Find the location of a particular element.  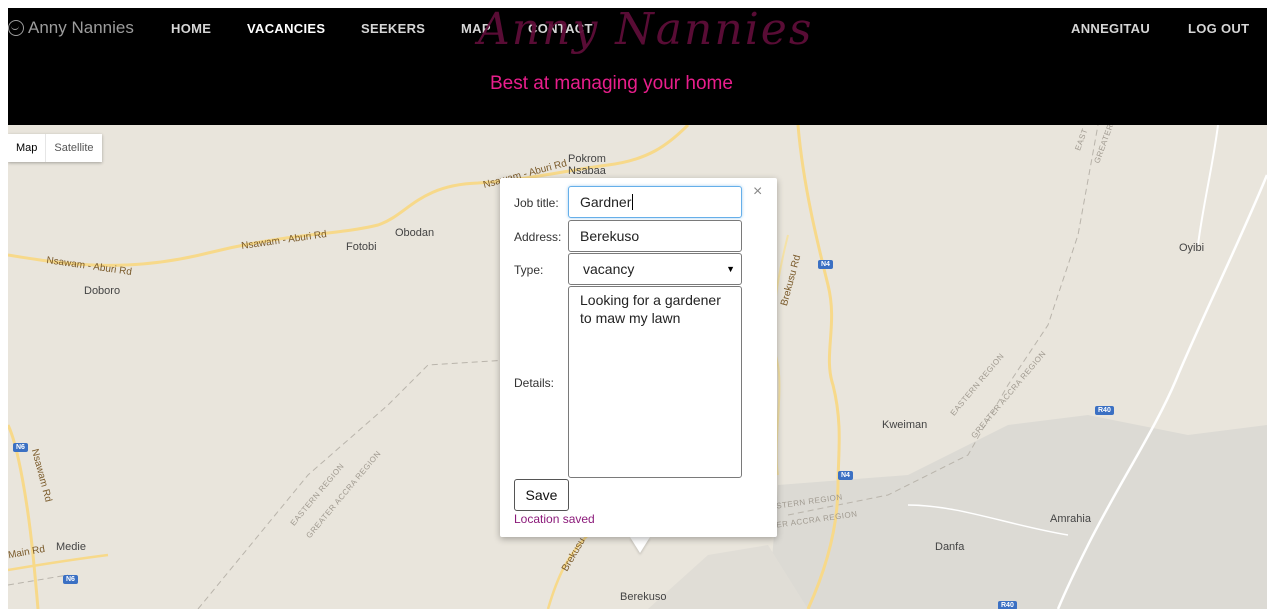

job-title-label: Job title: is located at coordinates (536, 203).